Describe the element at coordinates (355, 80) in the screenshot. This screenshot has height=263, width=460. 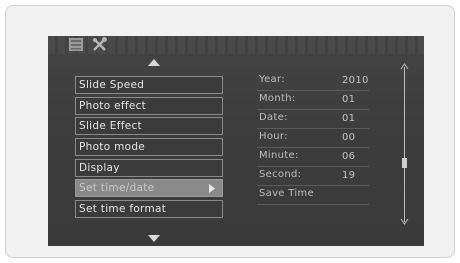
I see `year-value: 2010` at that location.